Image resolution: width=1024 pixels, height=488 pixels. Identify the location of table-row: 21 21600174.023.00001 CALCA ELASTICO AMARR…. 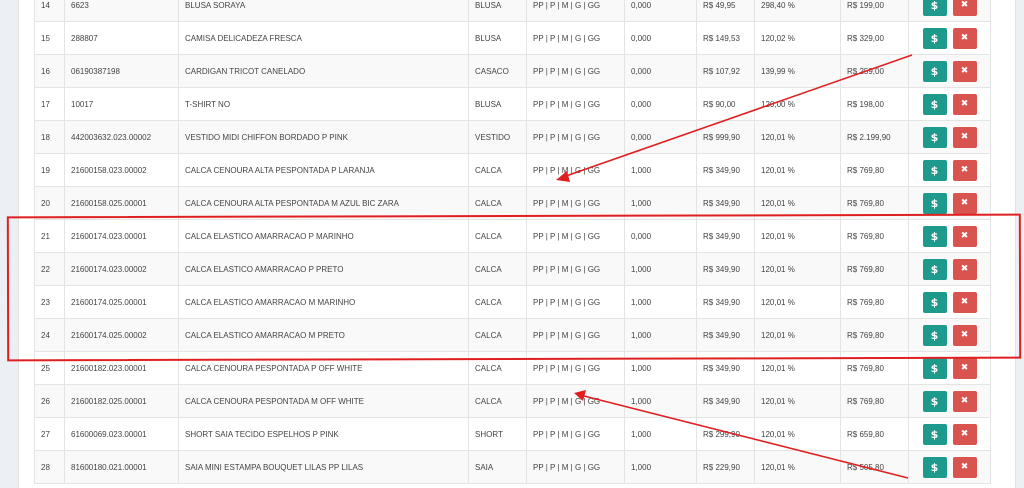
(512, 236).